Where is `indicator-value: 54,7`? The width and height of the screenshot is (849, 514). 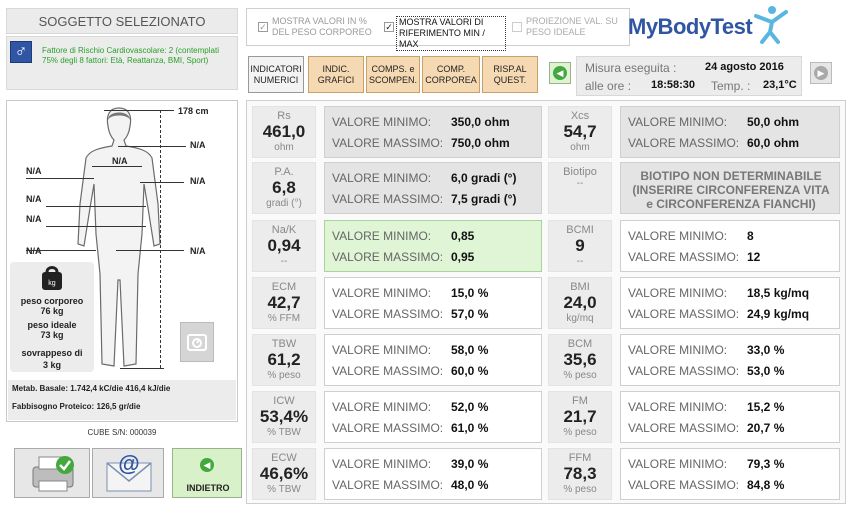
indicator-value: 54,7 is located at coordinates (580, 131).